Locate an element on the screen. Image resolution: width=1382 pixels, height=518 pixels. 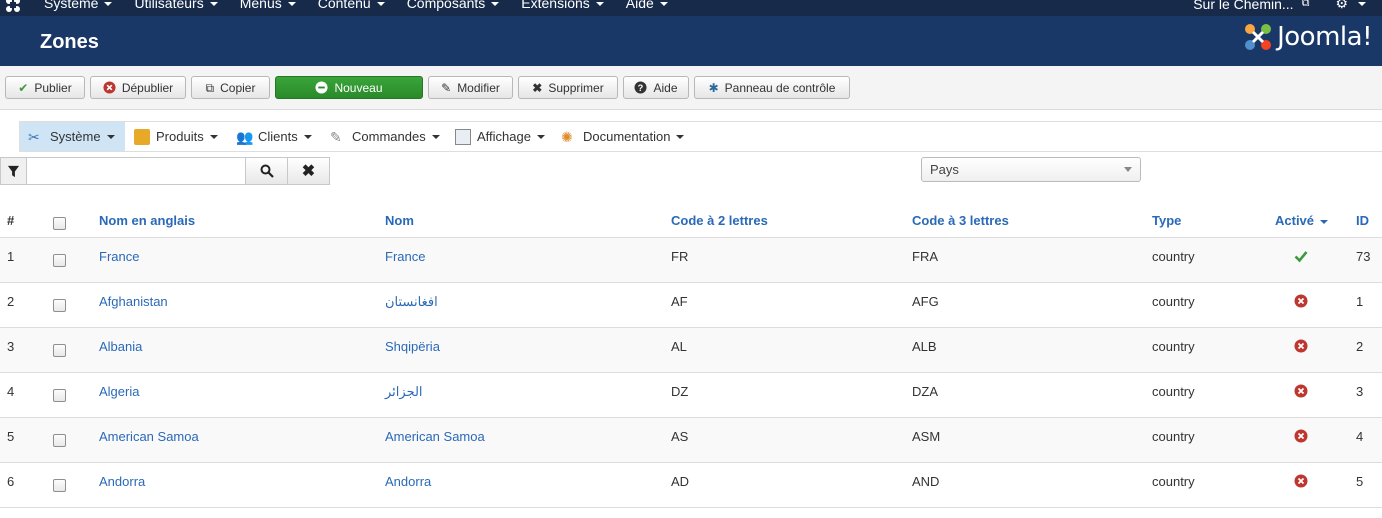
top-menu-menus: Menus is located at coordinates (268, 5).